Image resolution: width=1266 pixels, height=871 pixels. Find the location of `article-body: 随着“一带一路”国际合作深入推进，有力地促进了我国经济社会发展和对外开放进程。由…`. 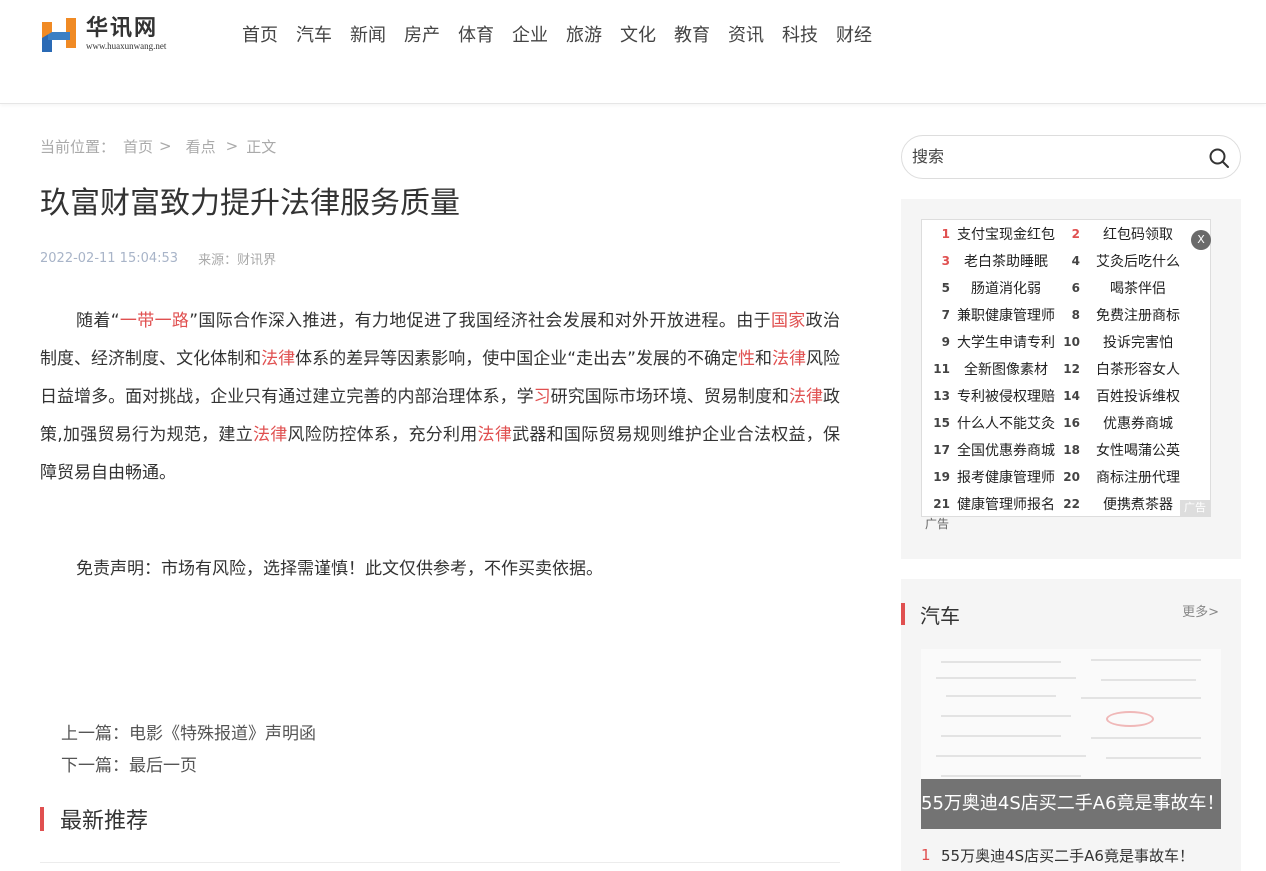

article-body: 随着“一带一路”国际合作深入推进，有力地促进了我国经济社会发展和对外开放进程。由… is located at coordinates (440, 397).